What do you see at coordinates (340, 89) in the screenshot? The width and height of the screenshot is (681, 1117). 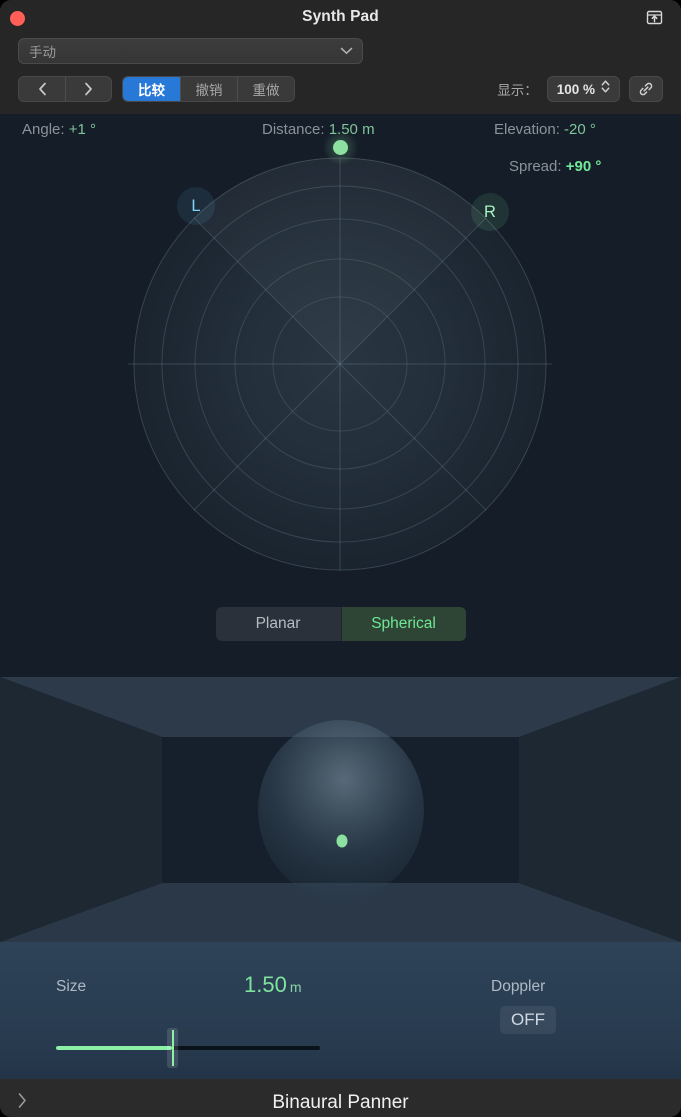 I see `toolbar-buttons: 比较 撤销 重做 显示： 100 %` at bounding box center [340, 89].